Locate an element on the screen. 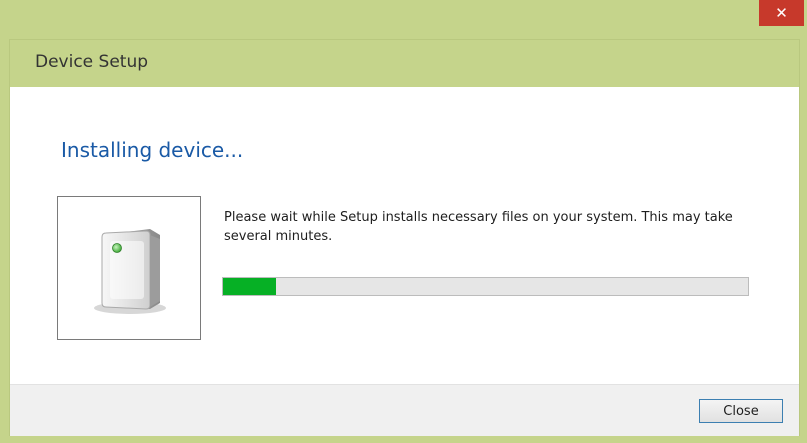  close-button: Close is located at coordinates (741, 411).